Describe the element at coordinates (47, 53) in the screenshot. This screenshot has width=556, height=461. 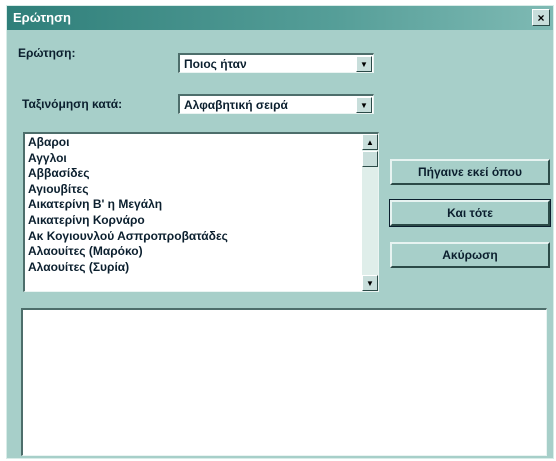
I see `question-label: Ερώτηση:` at that location.